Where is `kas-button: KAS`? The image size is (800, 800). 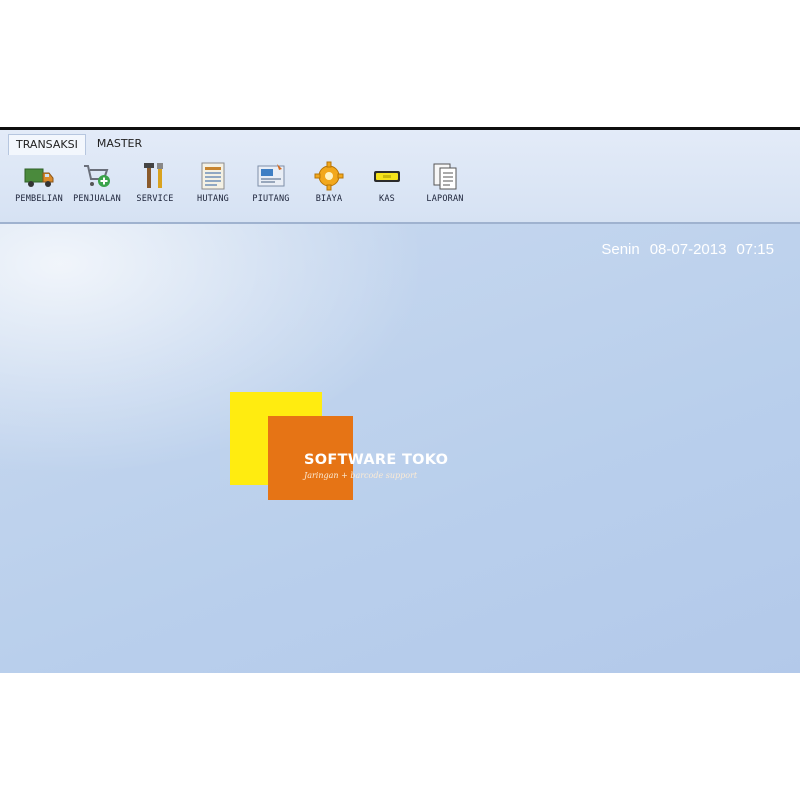
kas-button: KAS is located at coordinates (387, 184).